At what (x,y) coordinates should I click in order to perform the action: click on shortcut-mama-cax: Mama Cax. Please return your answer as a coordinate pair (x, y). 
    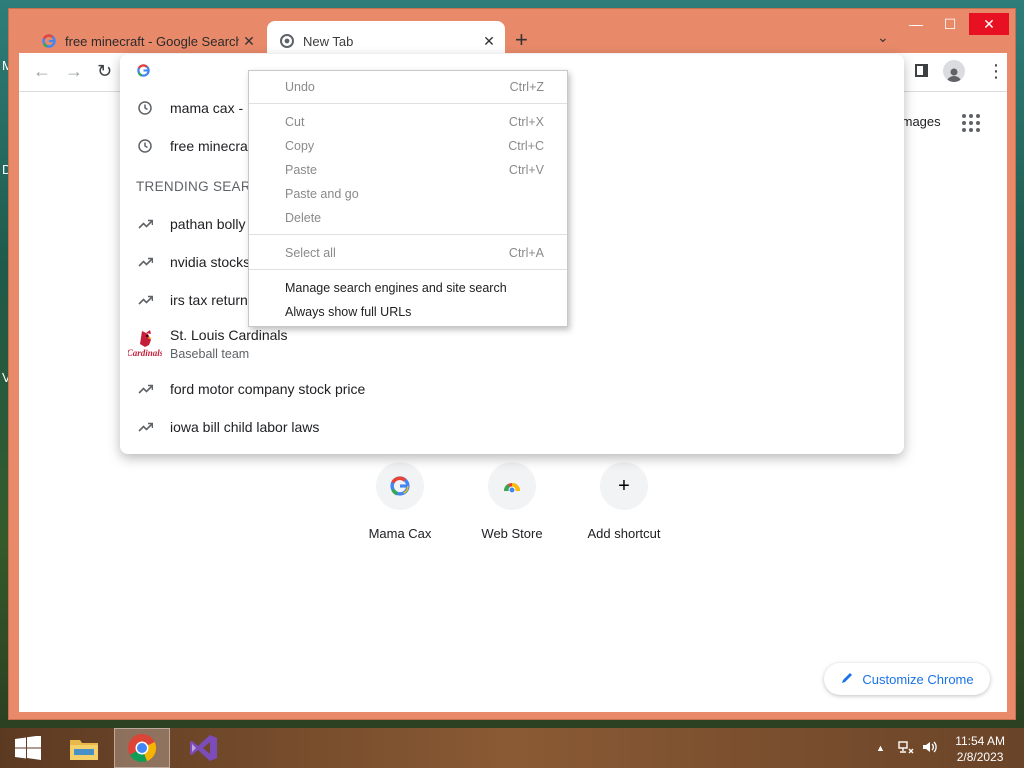
    Looking at the image, I should click on (400, 501).